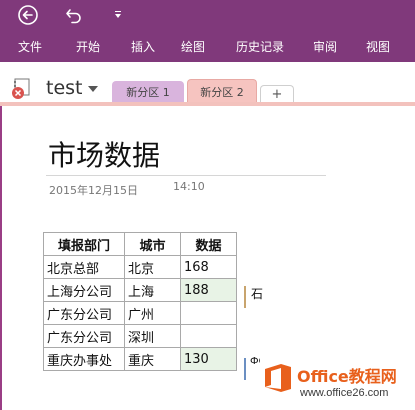  What do you see at coordinates (207, 46) in the screenshot?
I see `ribbon-tabs: 文件 开始 插入 绘图 历史记录 审阅 视图` at bounding box center [207, 46].